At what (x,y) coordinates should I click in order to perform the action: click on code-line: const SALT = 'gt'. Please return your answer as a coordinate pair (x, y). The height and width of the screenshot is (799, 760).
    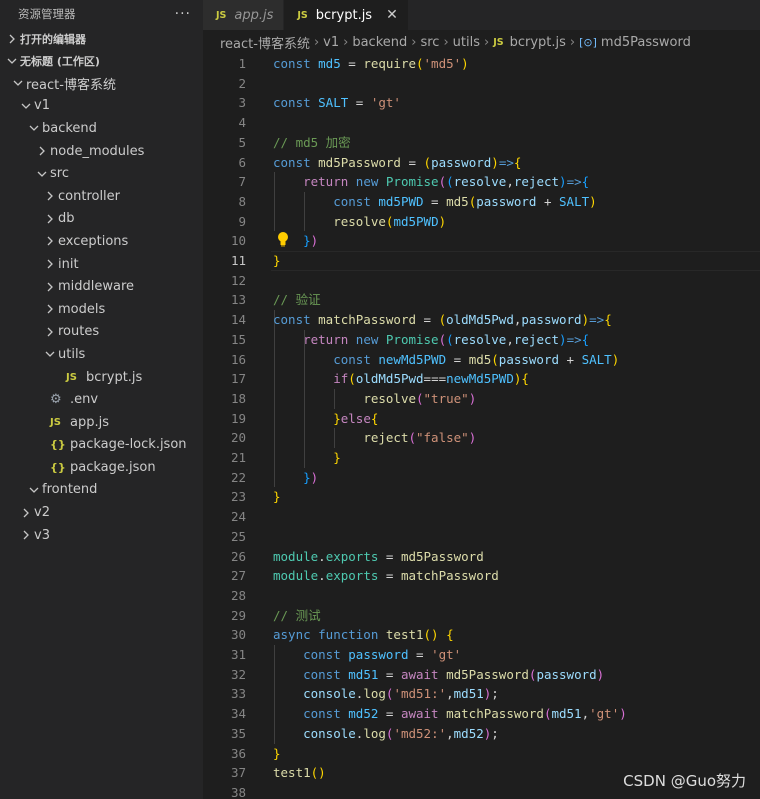
    Looking at the image, I should click on (337, 103).